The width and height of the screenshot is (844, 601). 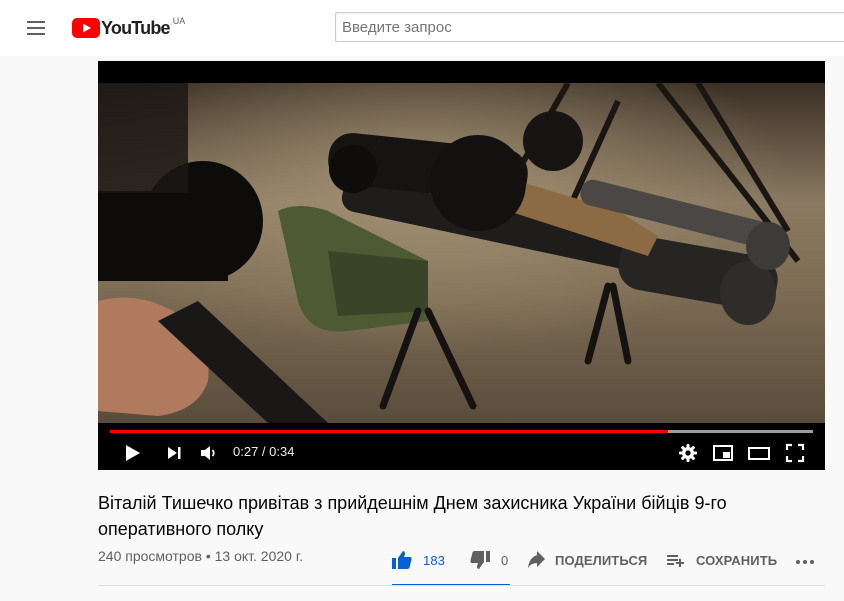 I want to click on save-label: СОХРАНИТЬ, so click(x=737, y=560).